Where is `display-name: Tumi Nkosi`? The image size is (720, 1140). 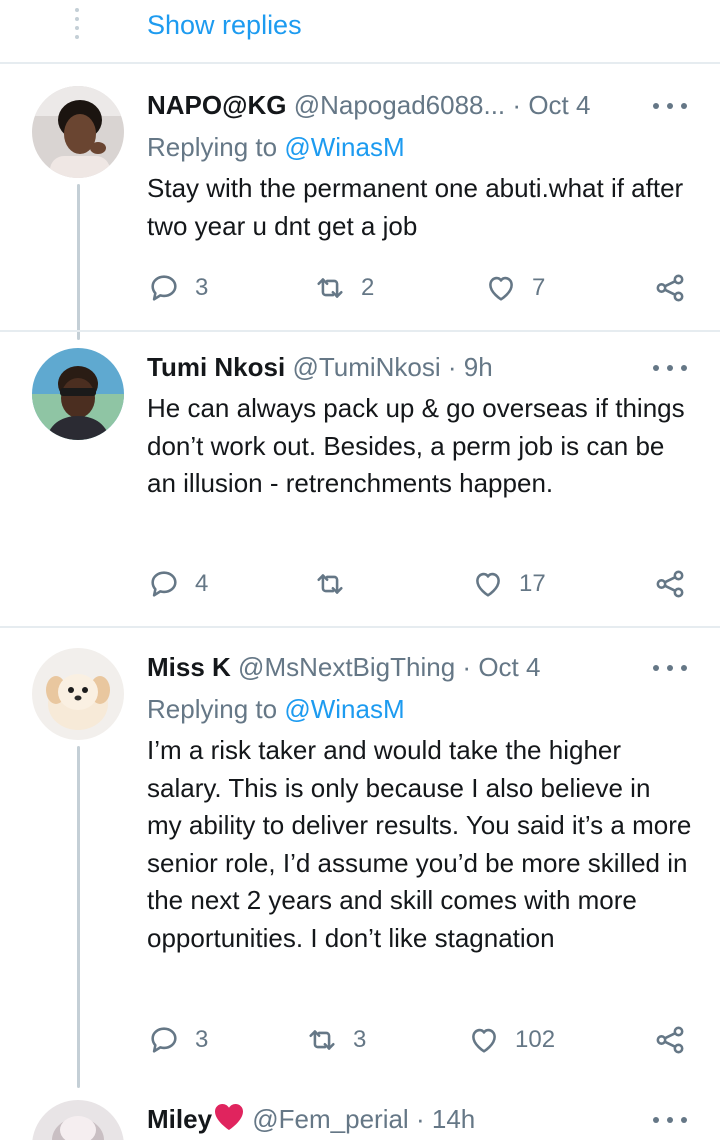 display-name: Tumi Nkosi is located at coordinates (216, 367).